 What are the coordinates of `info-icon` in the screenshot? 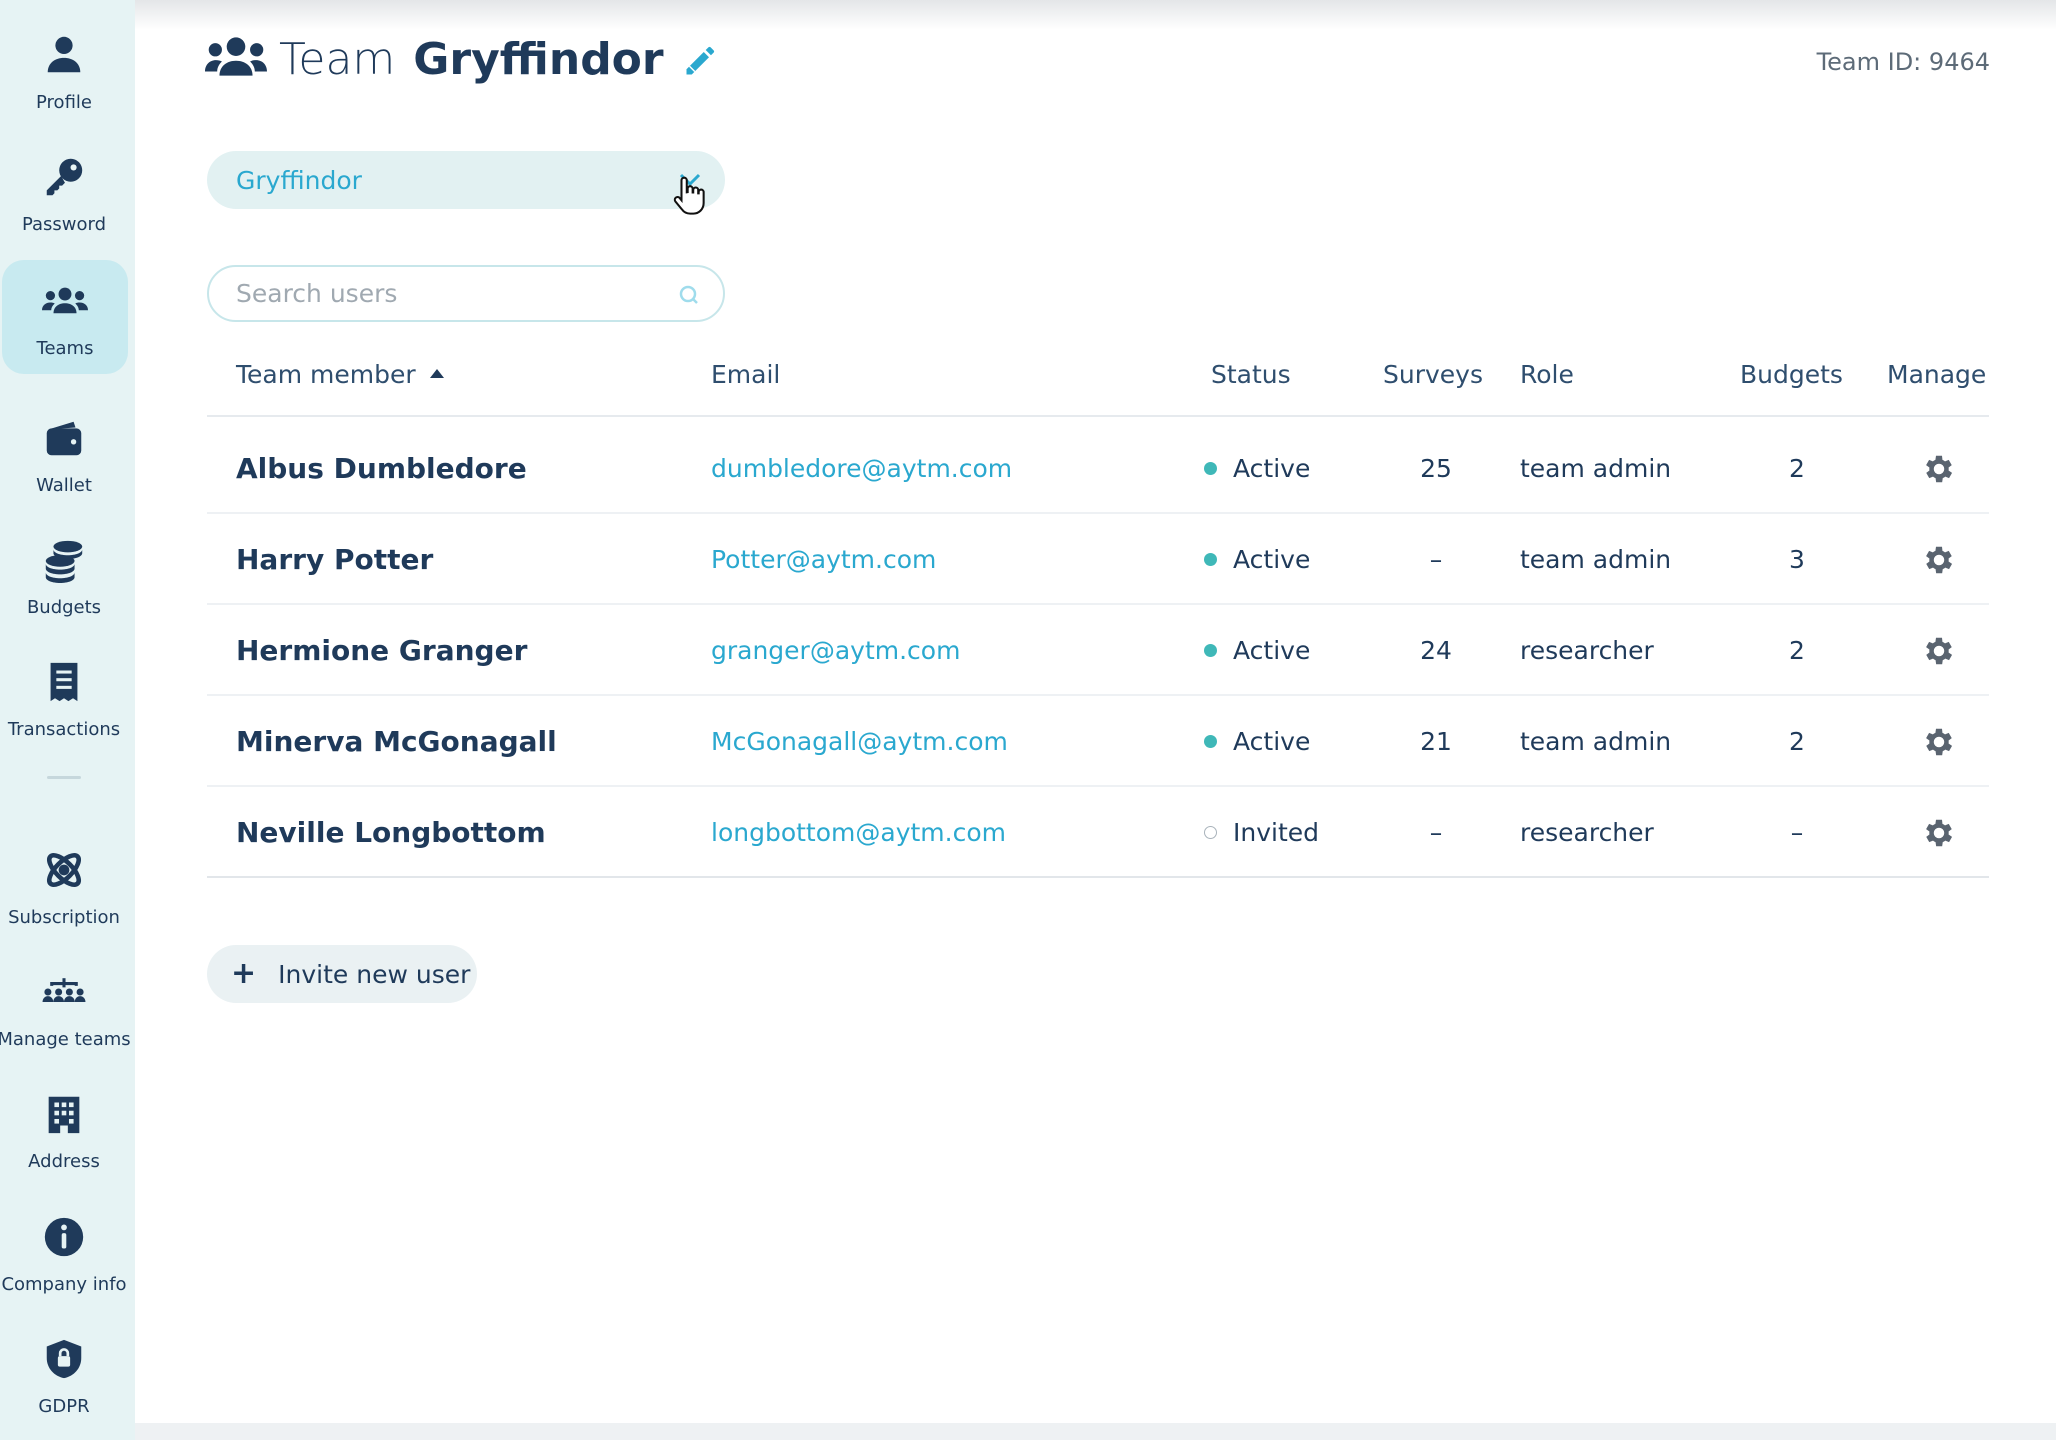 It's located at (64, 1237).